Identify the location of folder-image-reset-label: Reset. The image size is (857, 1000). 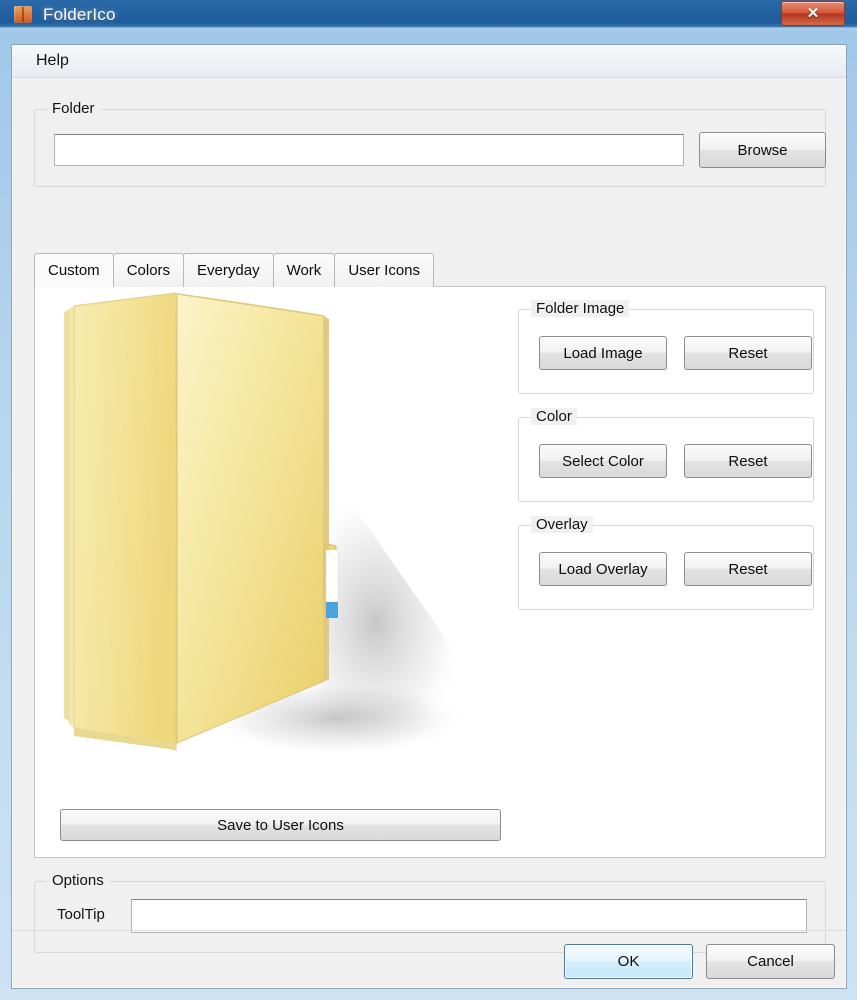
(748, 353).